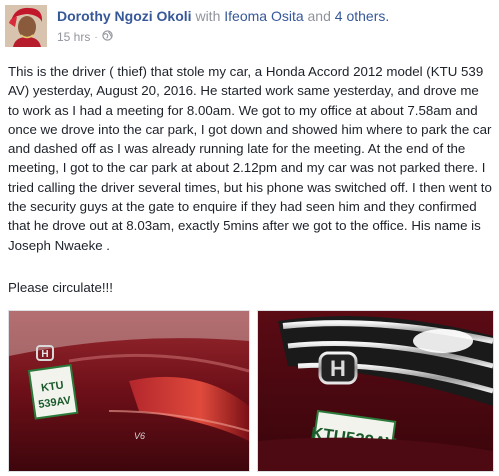 The height and width of the screenshot is (476, 499). Describe the element at coordinates (107, 37) in the screenshot. I see `globe-icon` at that location.